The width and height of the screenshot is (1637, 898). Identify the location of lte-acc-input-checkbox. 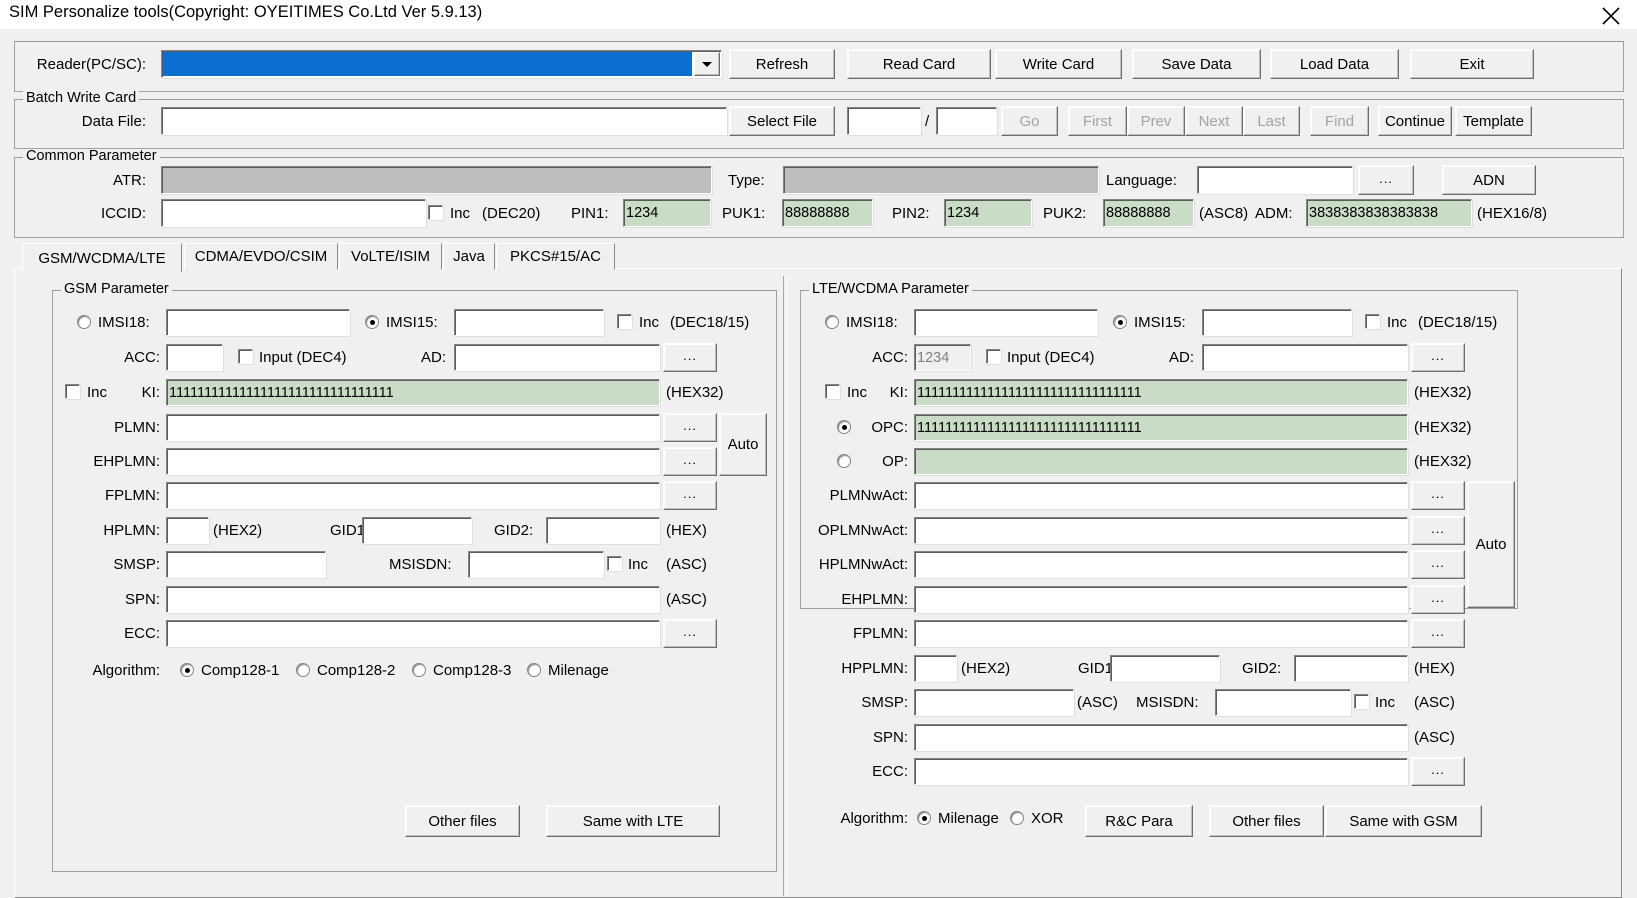
(993, 356).